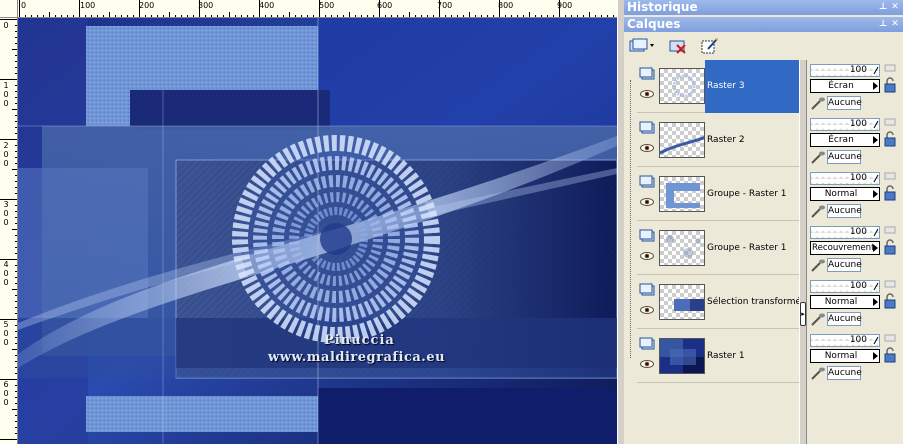 The image size is (903, 444). What do you see at coordinates (654, 24) in the screenshot?
I see `layers-title: Calques` at bounding box center [654, 24].